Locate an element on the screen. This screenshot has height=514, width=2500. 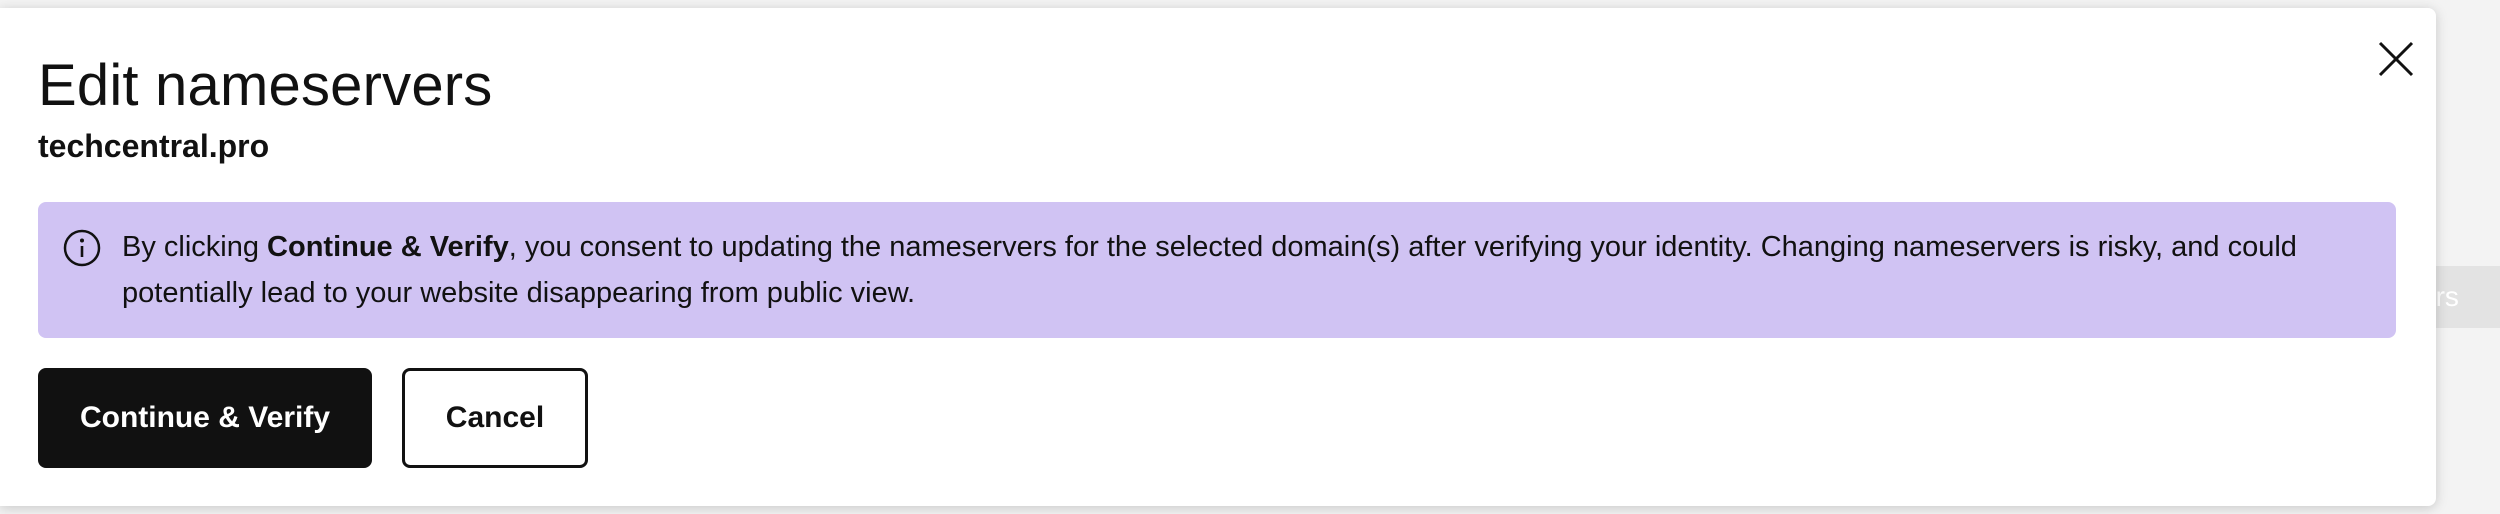
close-icon is located at coordinates (2396, 59).